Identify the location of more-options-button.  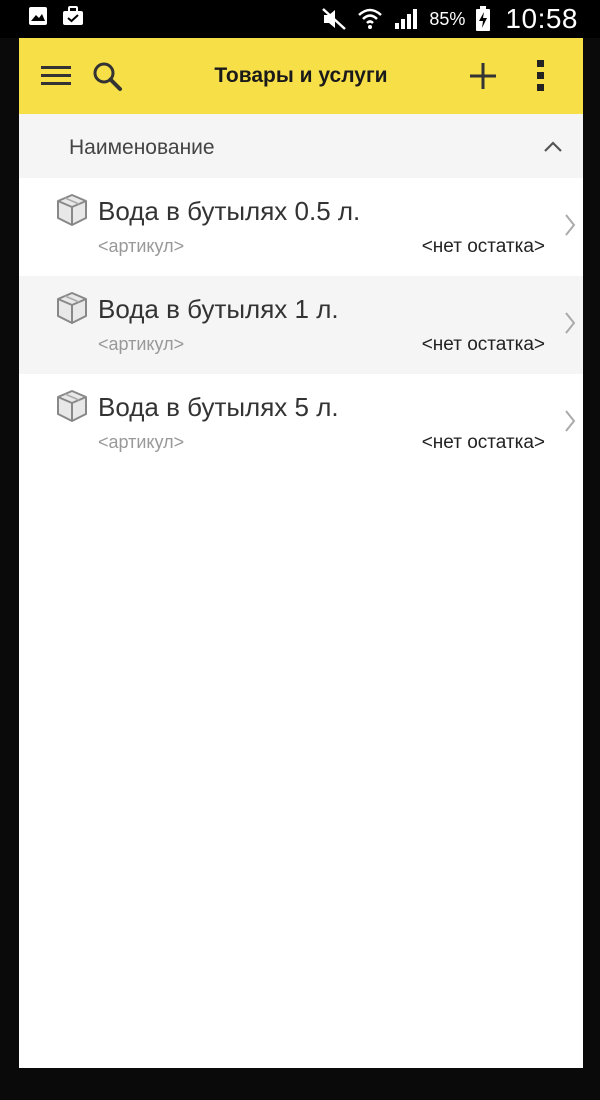
(541, 76).